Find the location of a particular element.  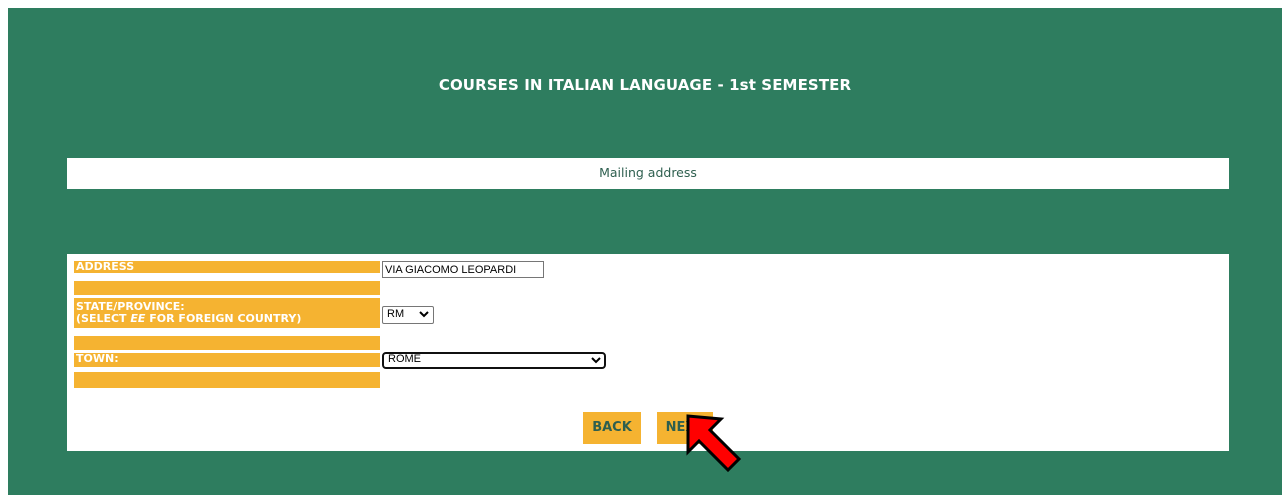

section-title: Mailing address is located at coordinates (648, 173).